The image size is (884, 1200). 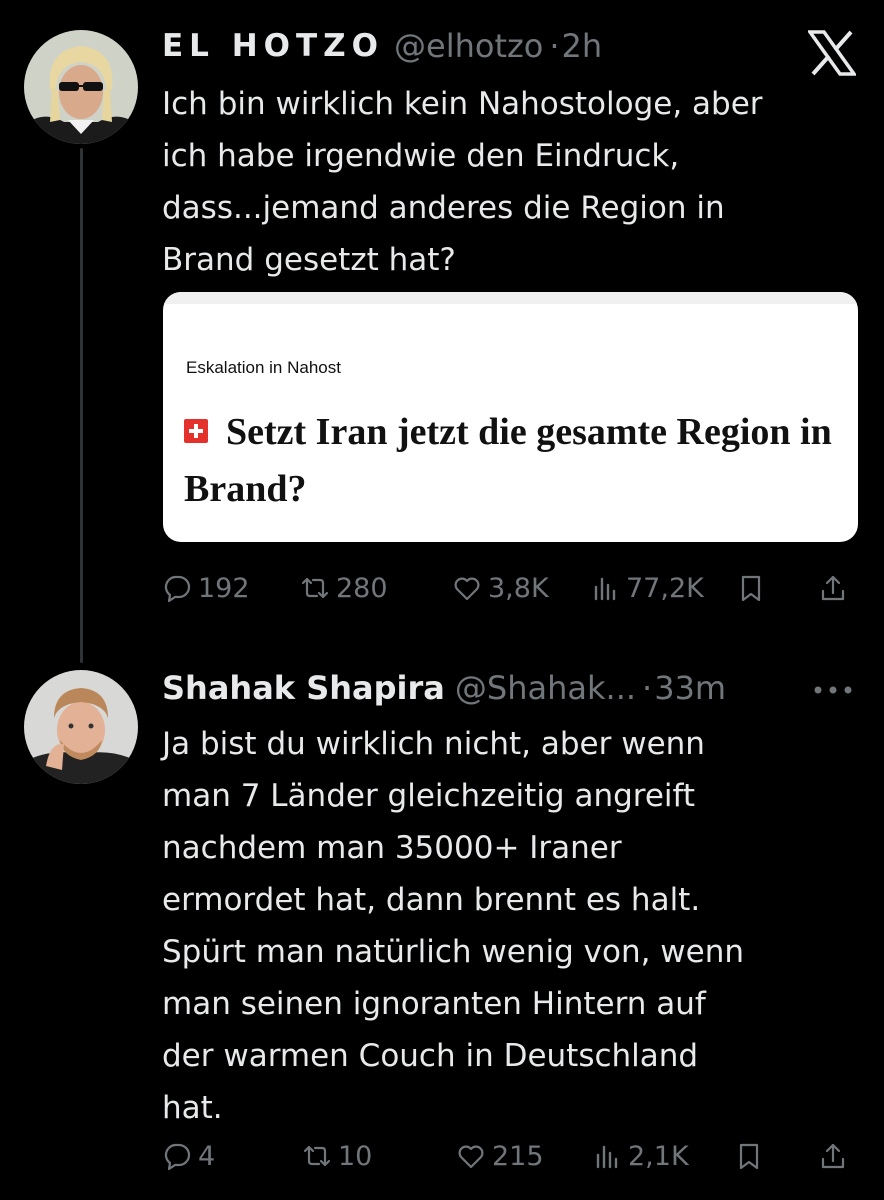 I want to click on heart-icon, so click(x=471, y=1157).